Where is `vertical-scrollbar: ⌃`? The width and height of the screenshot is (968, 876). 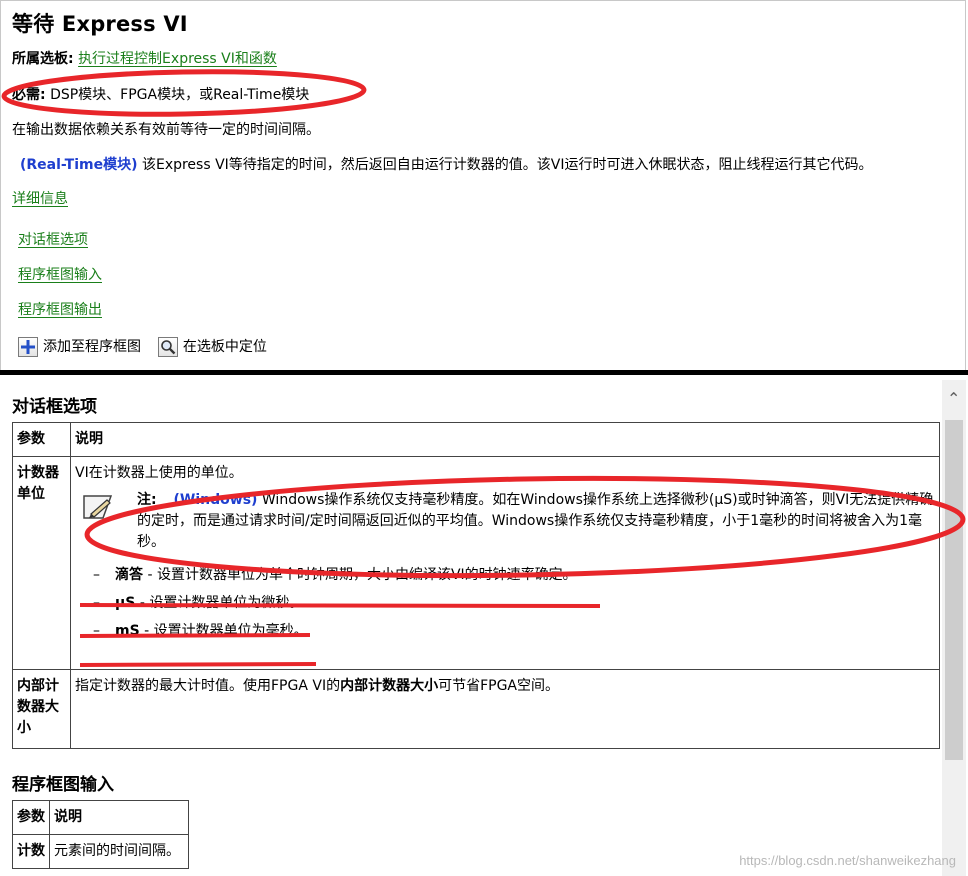
vertical-scrollbar: ⌃ is located at coordinates (954, 628).